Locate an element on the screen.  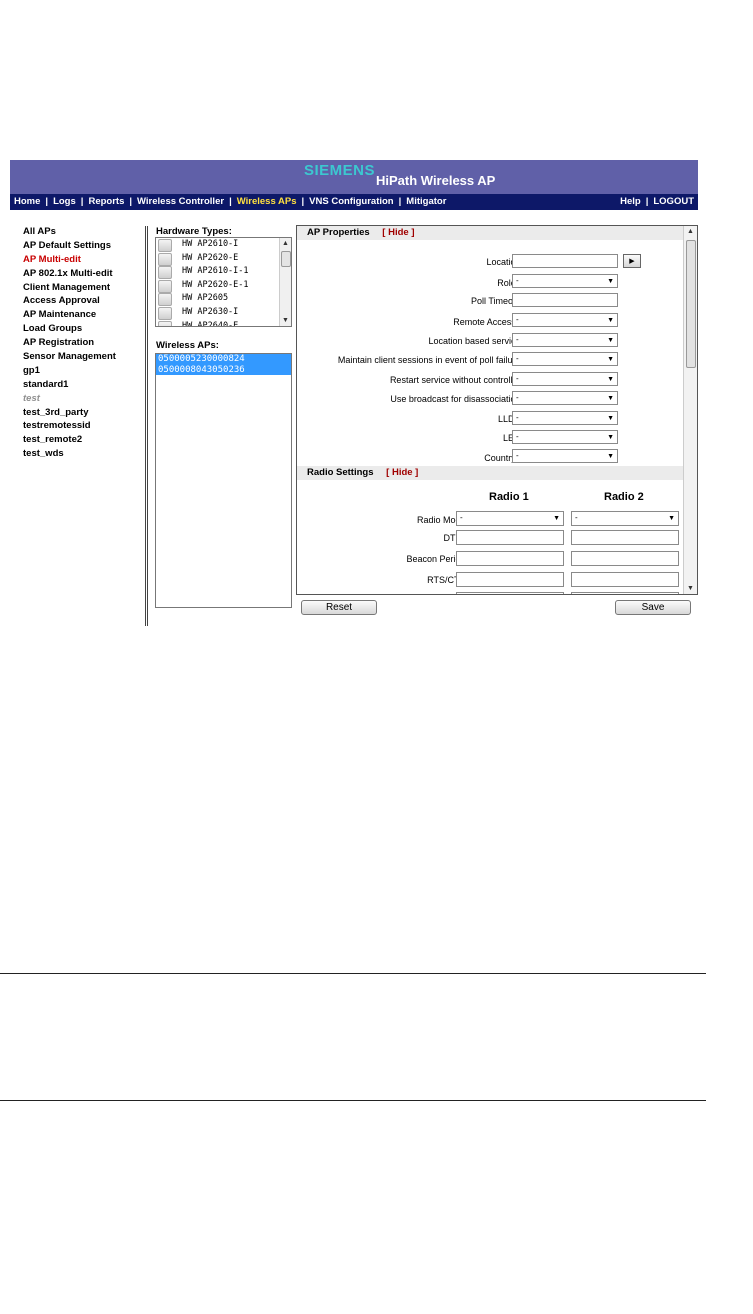
hardware-type-label: HW AP2610-I is located at coordinates (210, 244).